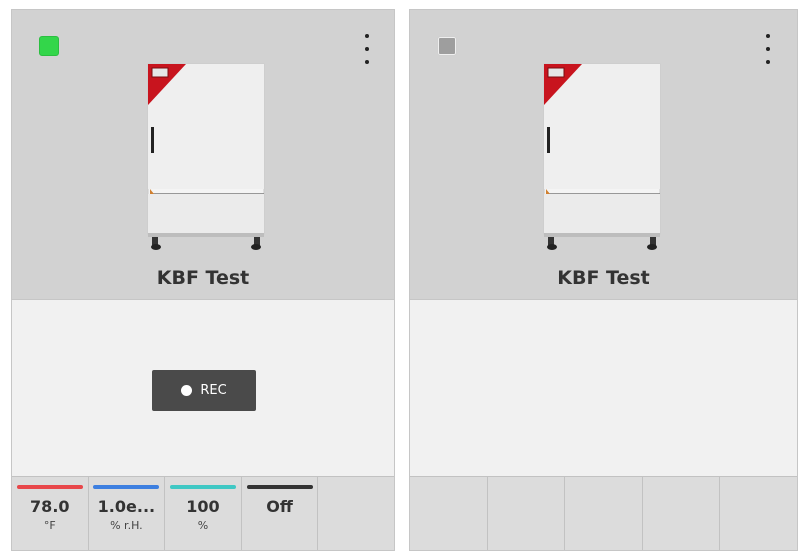 The image size is (798, 551). I want to click on record-button-label: REC, so click(213, 390).